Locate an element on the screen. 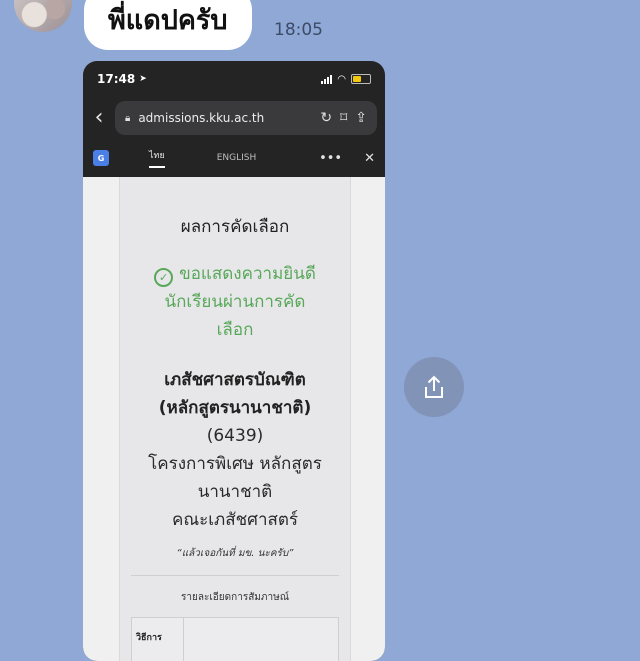  share-button is located at coordinates (434, 387).